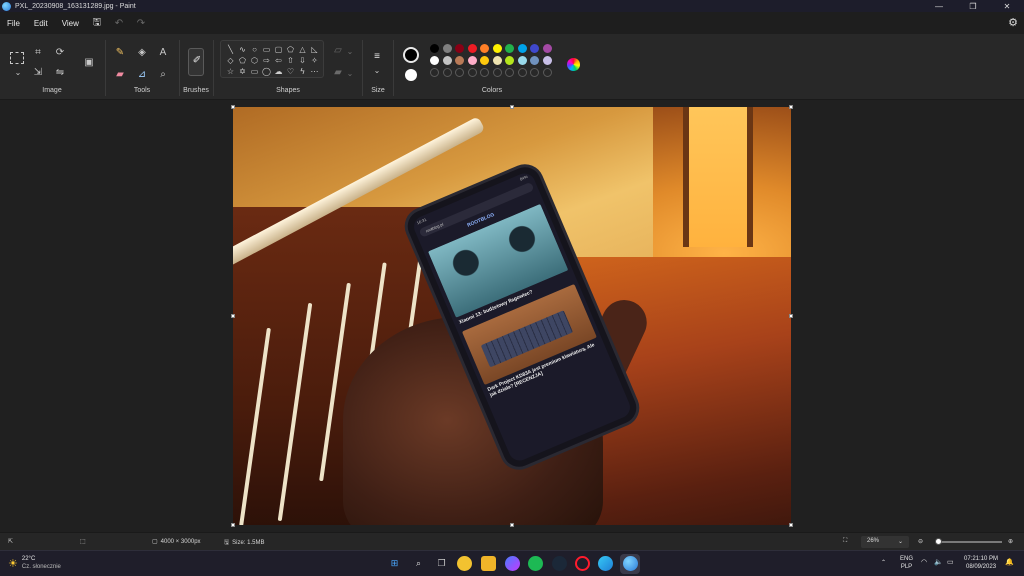 The height and width of the screenshot is (576, 1024). What do you see at coordinates (950, 563) in the screenshot?
I see `battery-icon: ▭` at bounding box center [950, 563].